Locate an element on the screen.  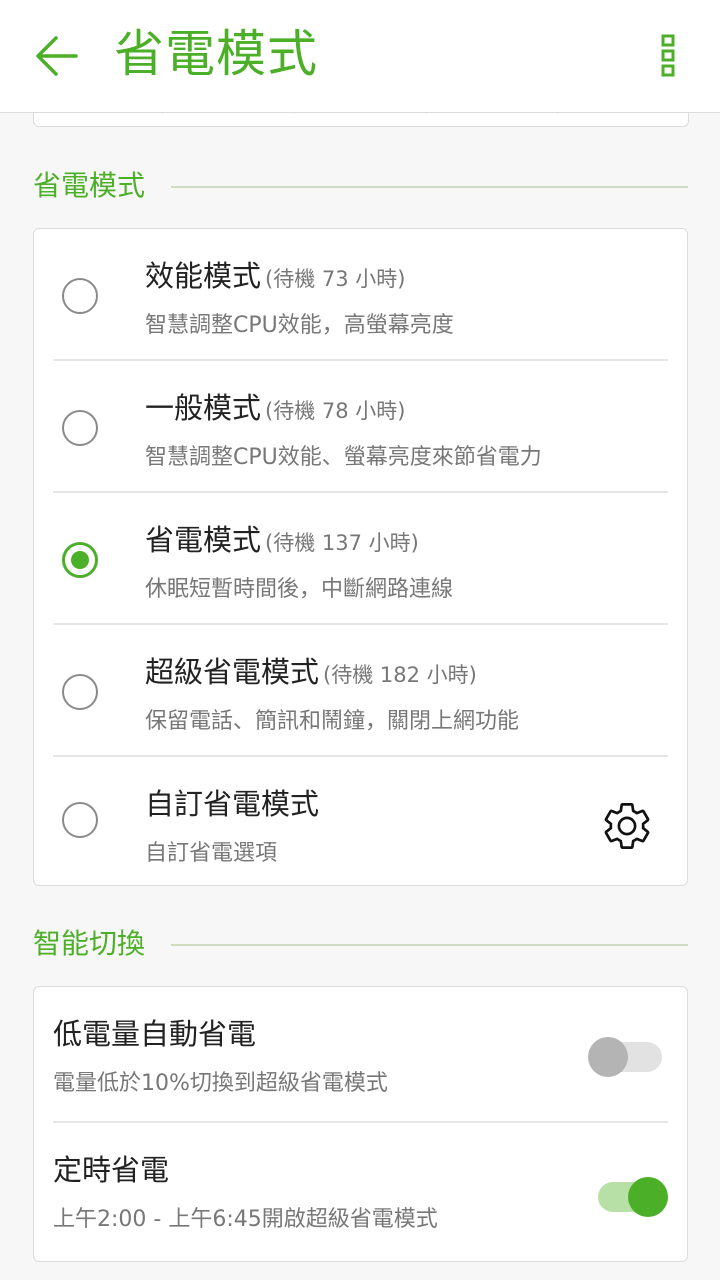
mode-row-performance: 效能模式 (待機 73 小時) 智慧調整CPU效能，高螢幕亮度 is located at coordinates (360, 295).